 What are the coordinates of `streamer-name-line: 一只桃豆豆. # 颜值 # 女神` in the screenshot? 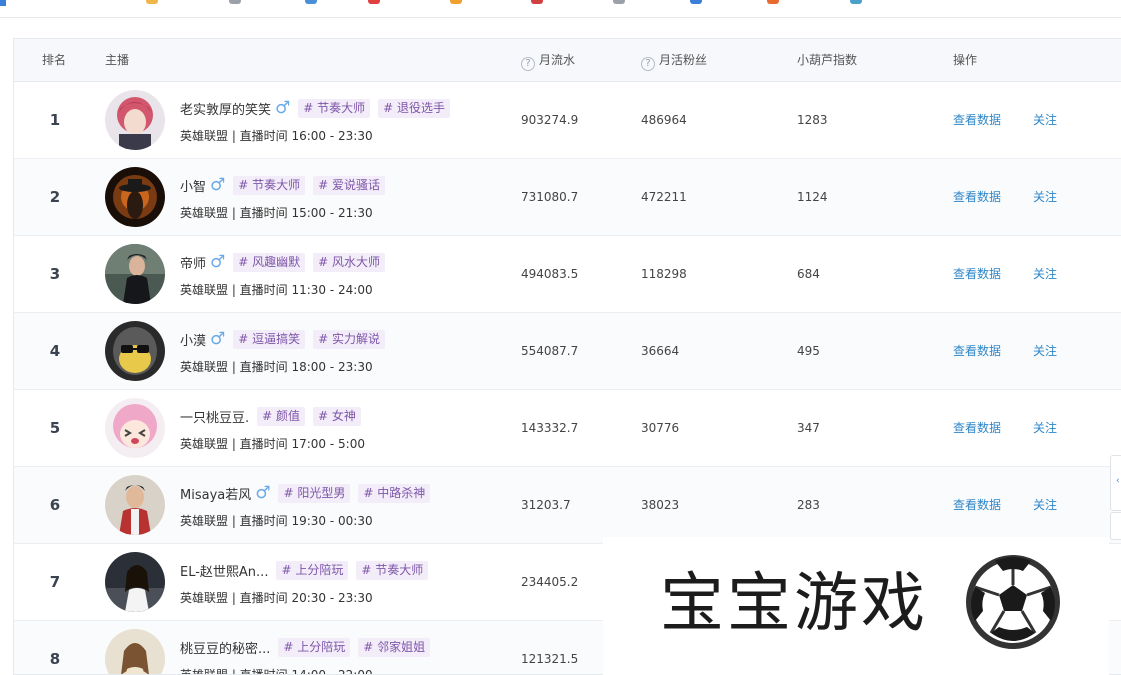 It's located at (270, 416).